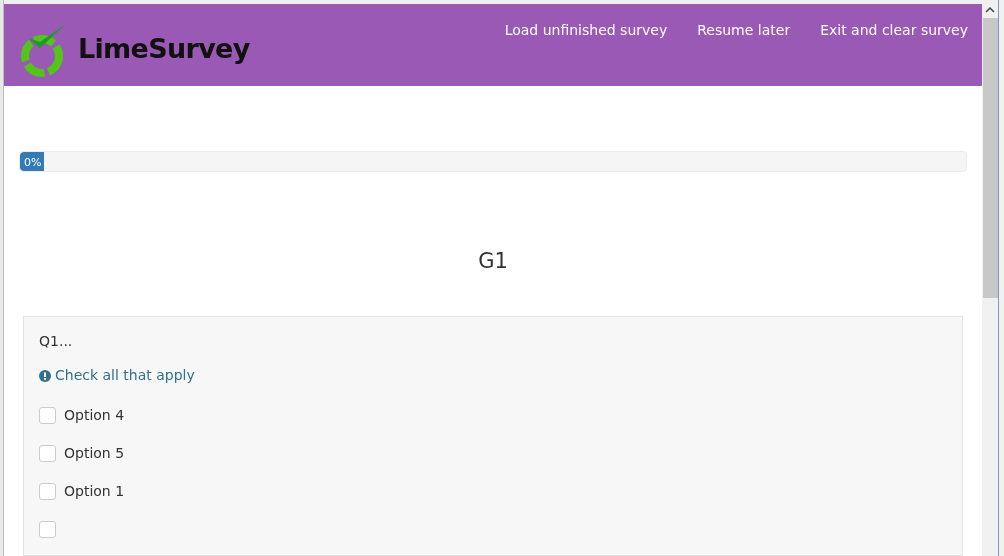  I want to click on nav-link: Load unfinished survey, so click(586, 30).